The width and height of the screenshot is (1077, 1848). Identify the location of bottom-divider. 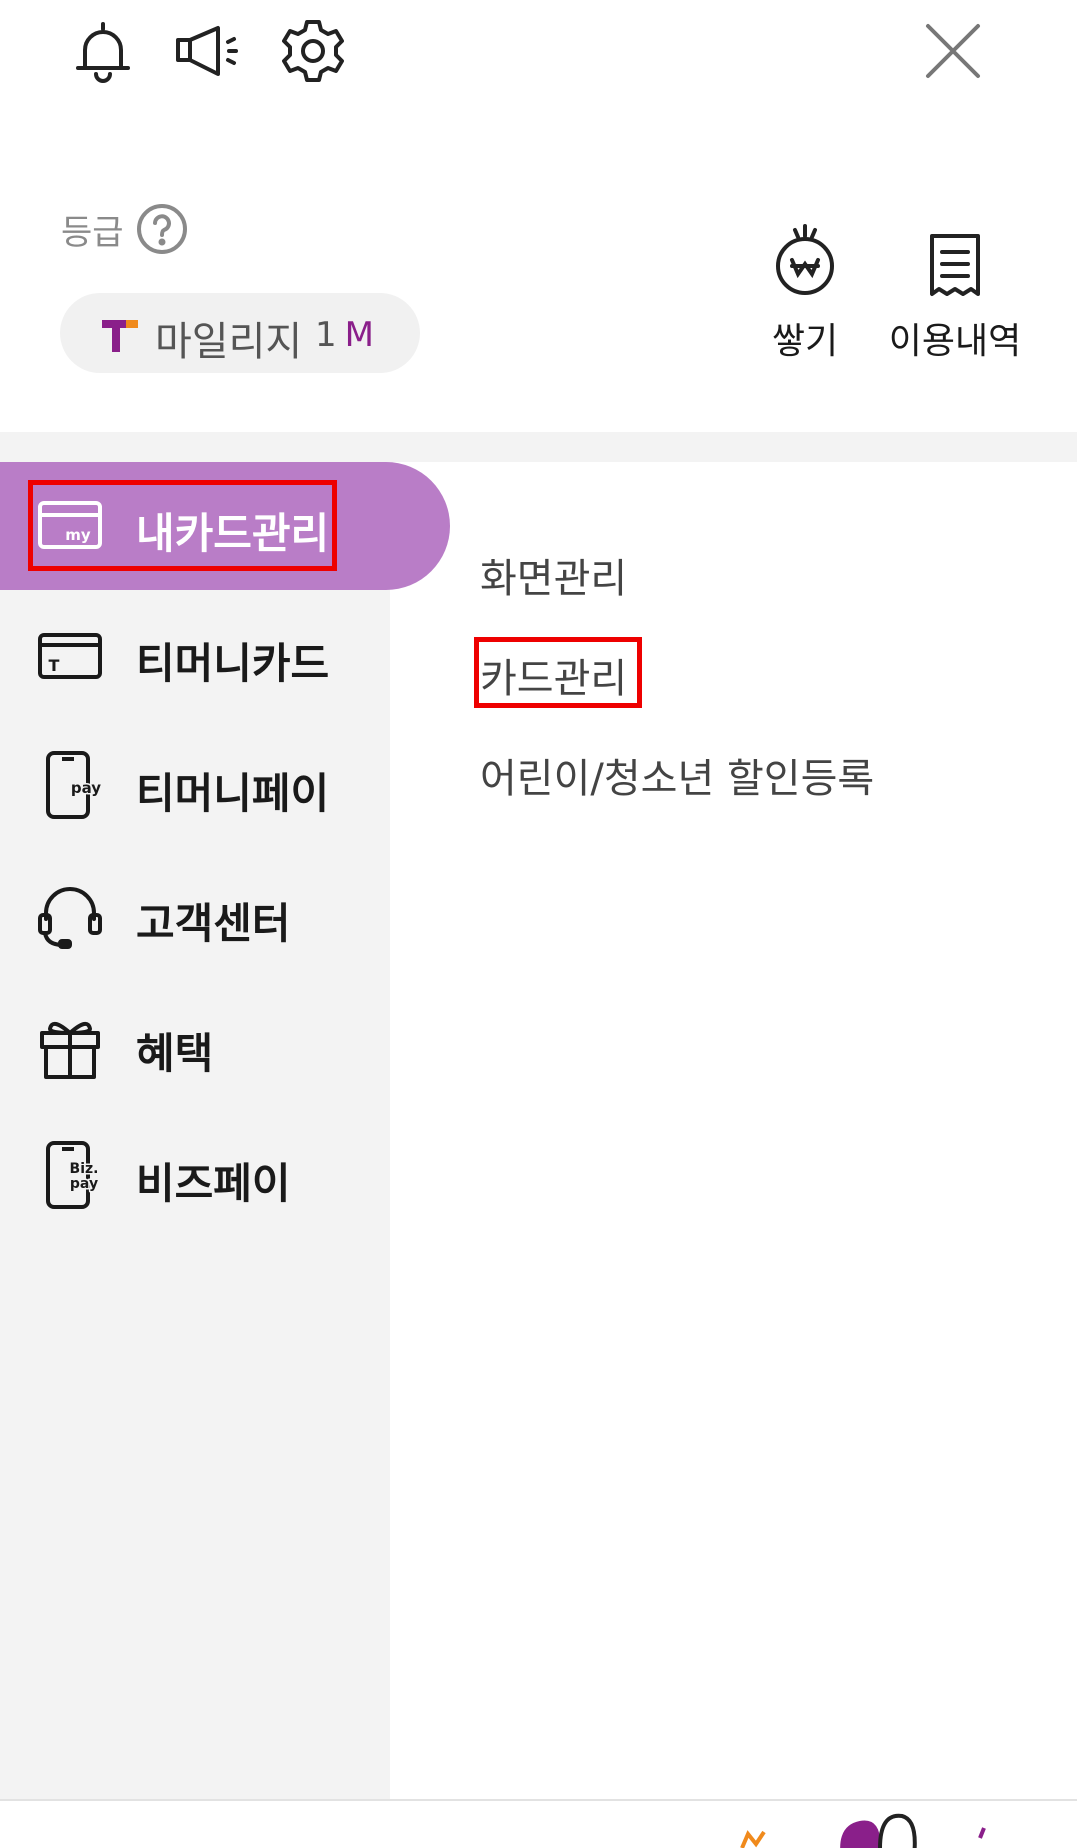
(538, 1800).